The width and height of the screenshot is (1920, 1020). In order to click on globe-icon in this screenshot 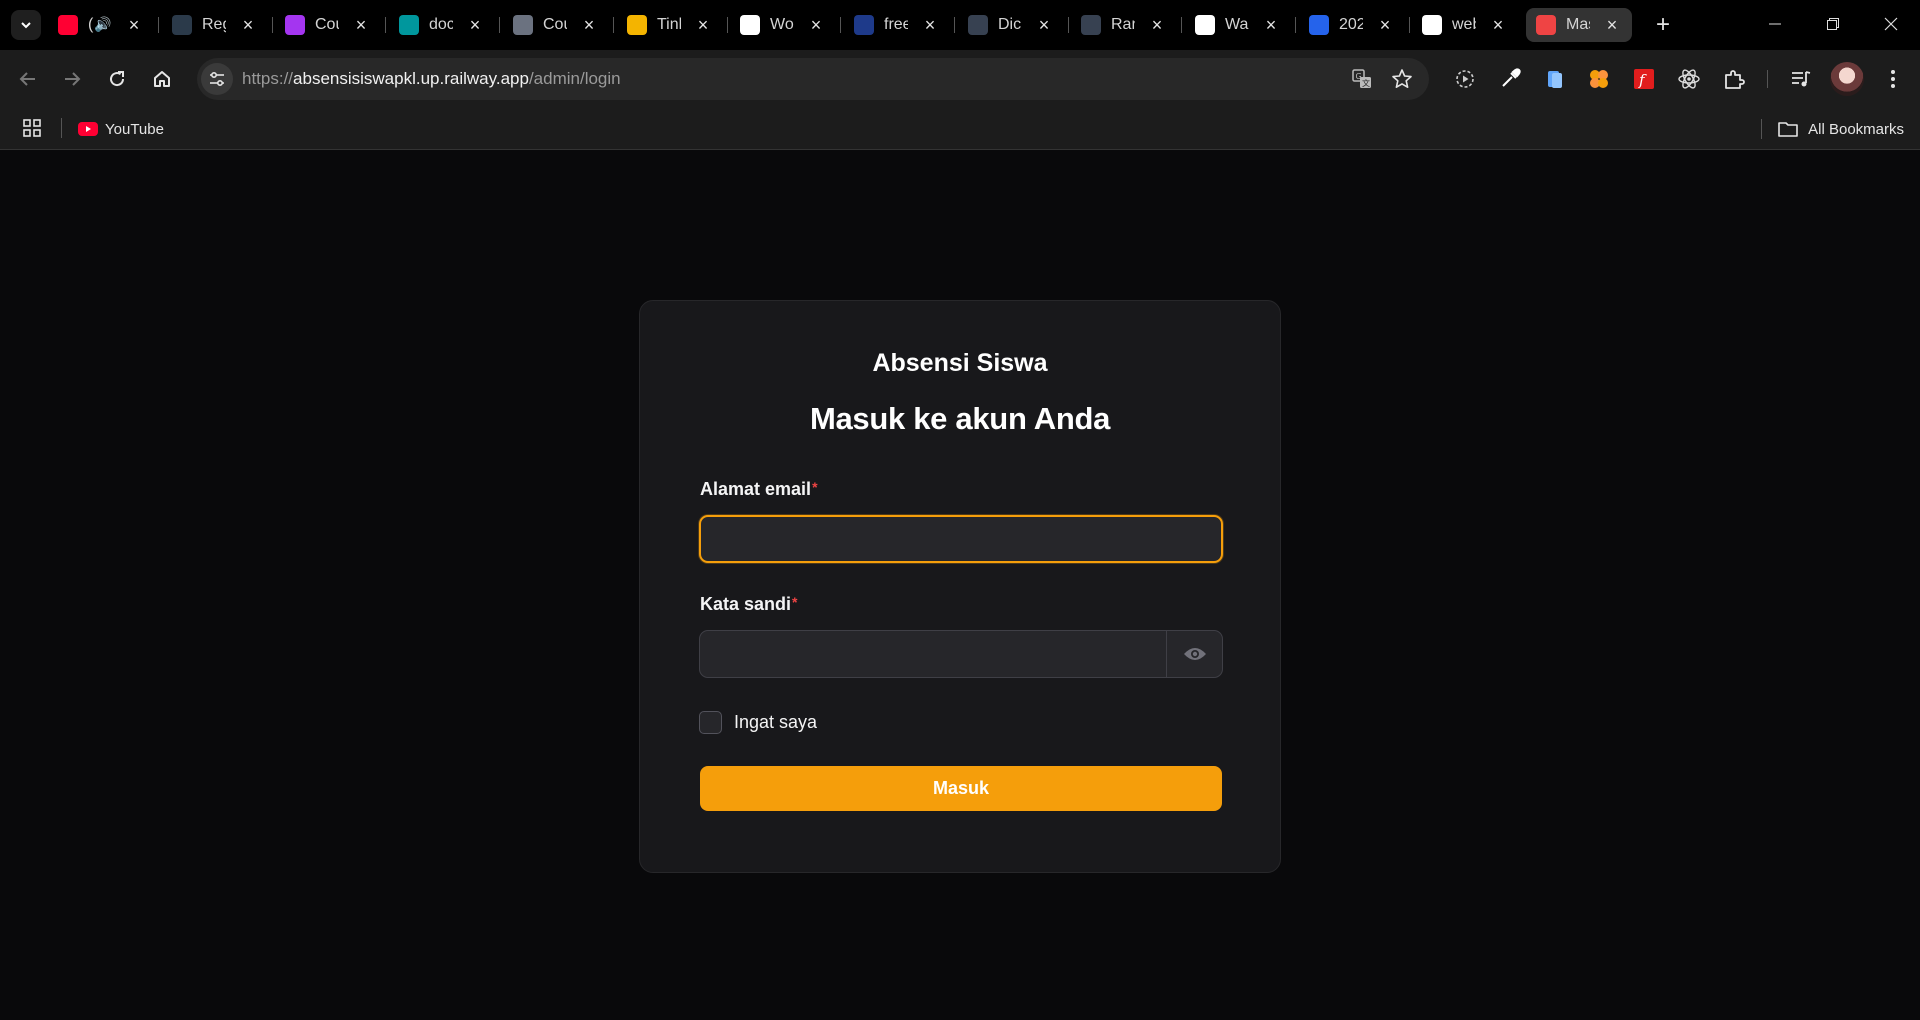, I will do `click(523, 25)`.